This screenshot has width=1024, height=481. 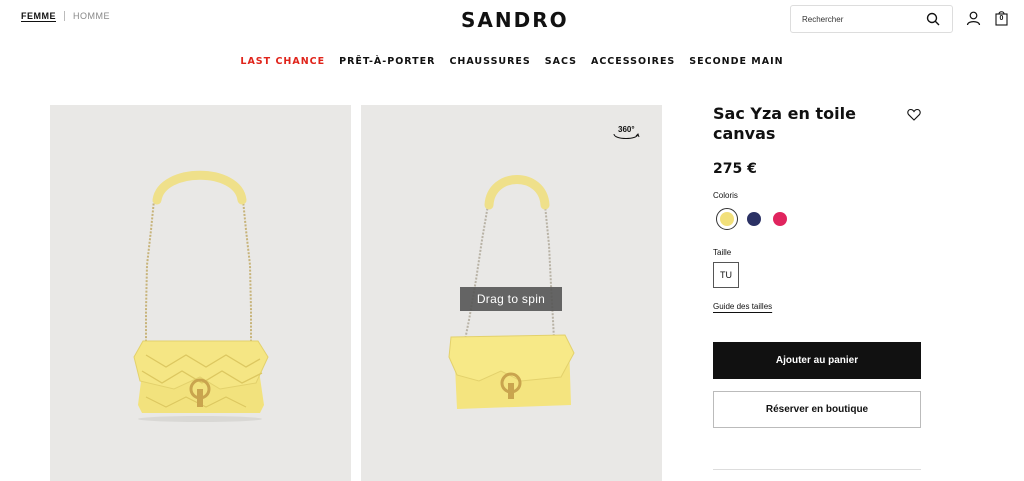 I want to click on 360-icon: 360°, so click(x=626, y=133).